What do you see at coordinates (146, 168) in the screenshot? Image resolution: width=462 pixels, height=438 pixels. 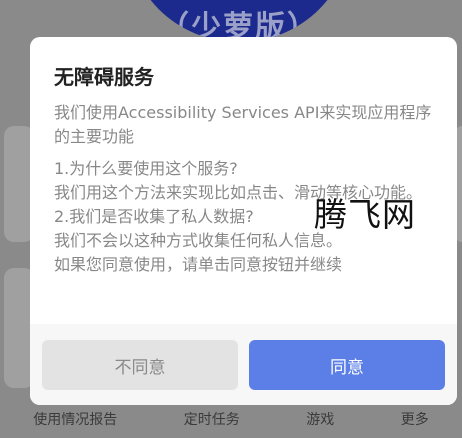 I see `dialog-question-1: 1.为什么要使用这个服务?` at bounding box center [146, 168].